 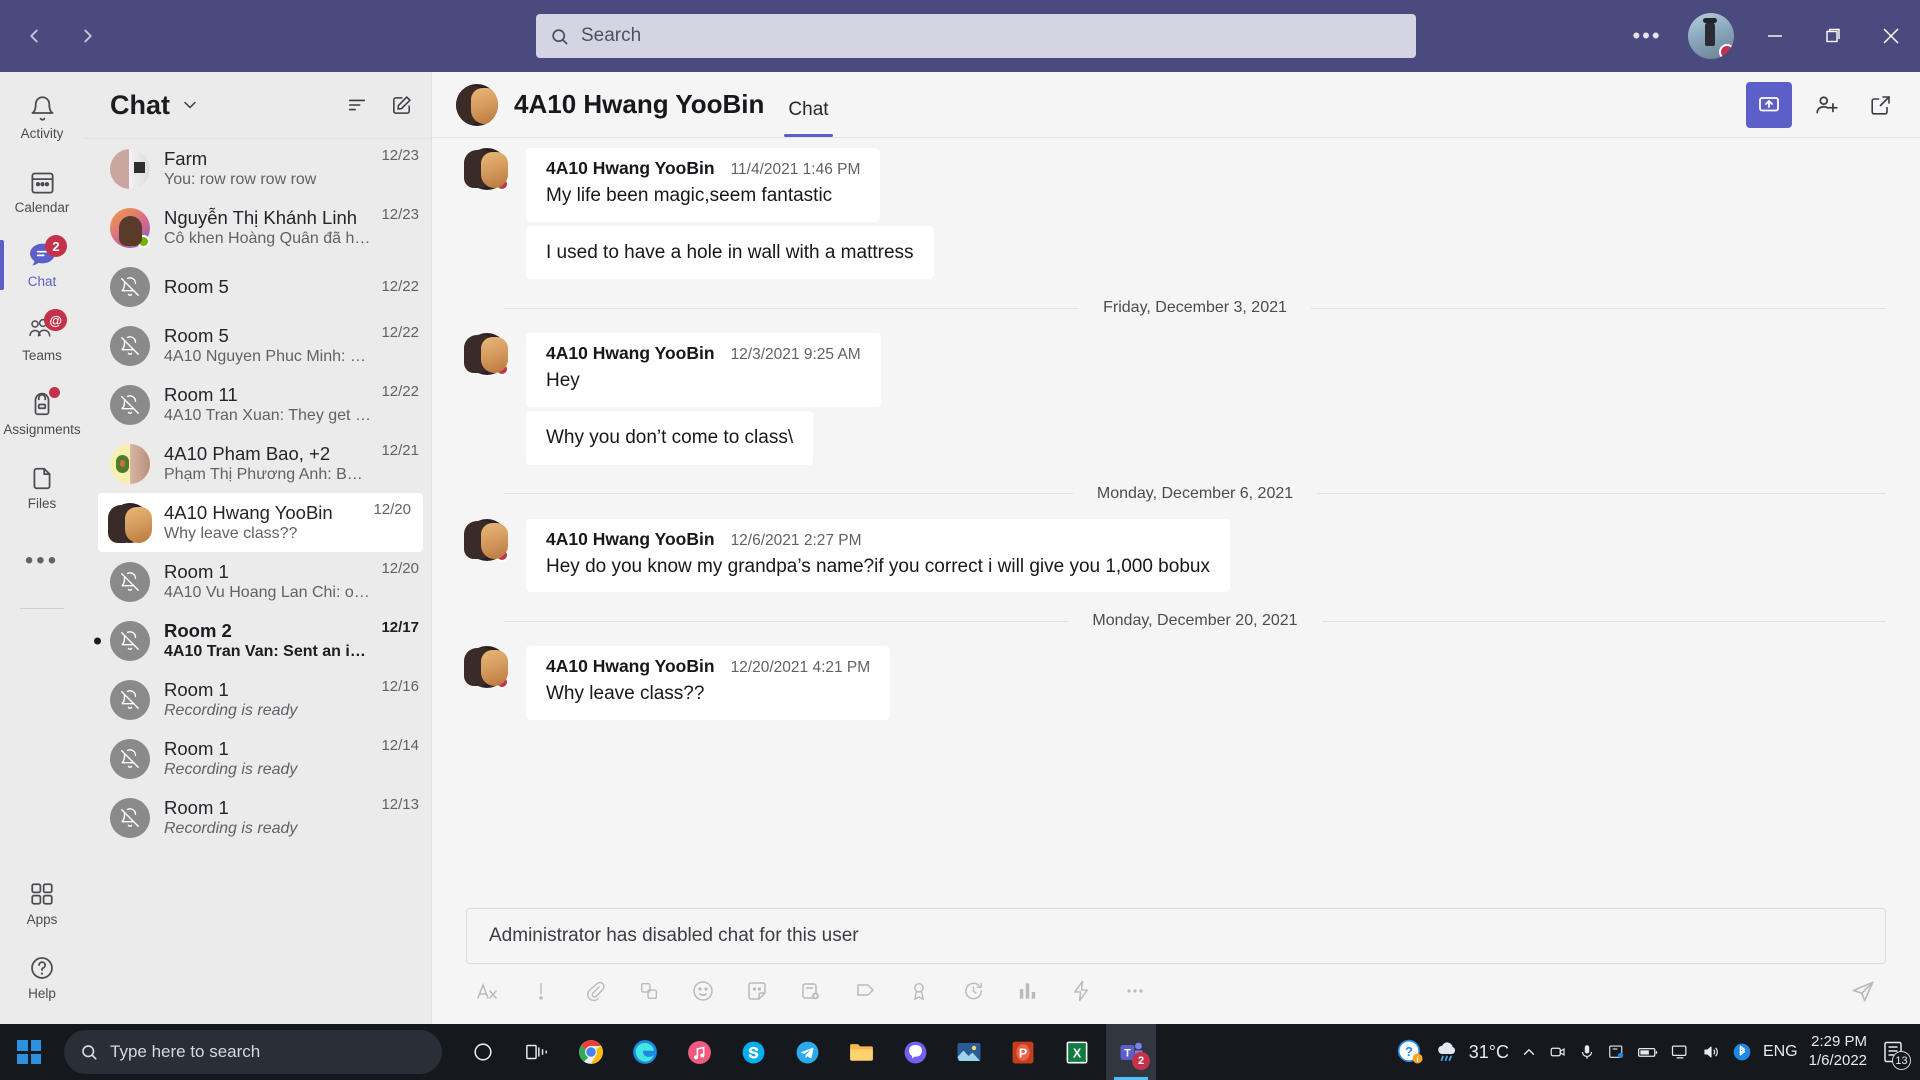 What do you see at coordinates (1775, 36) in the screenshot?
I see `minimize-button` at bounding box center [1775, 36].